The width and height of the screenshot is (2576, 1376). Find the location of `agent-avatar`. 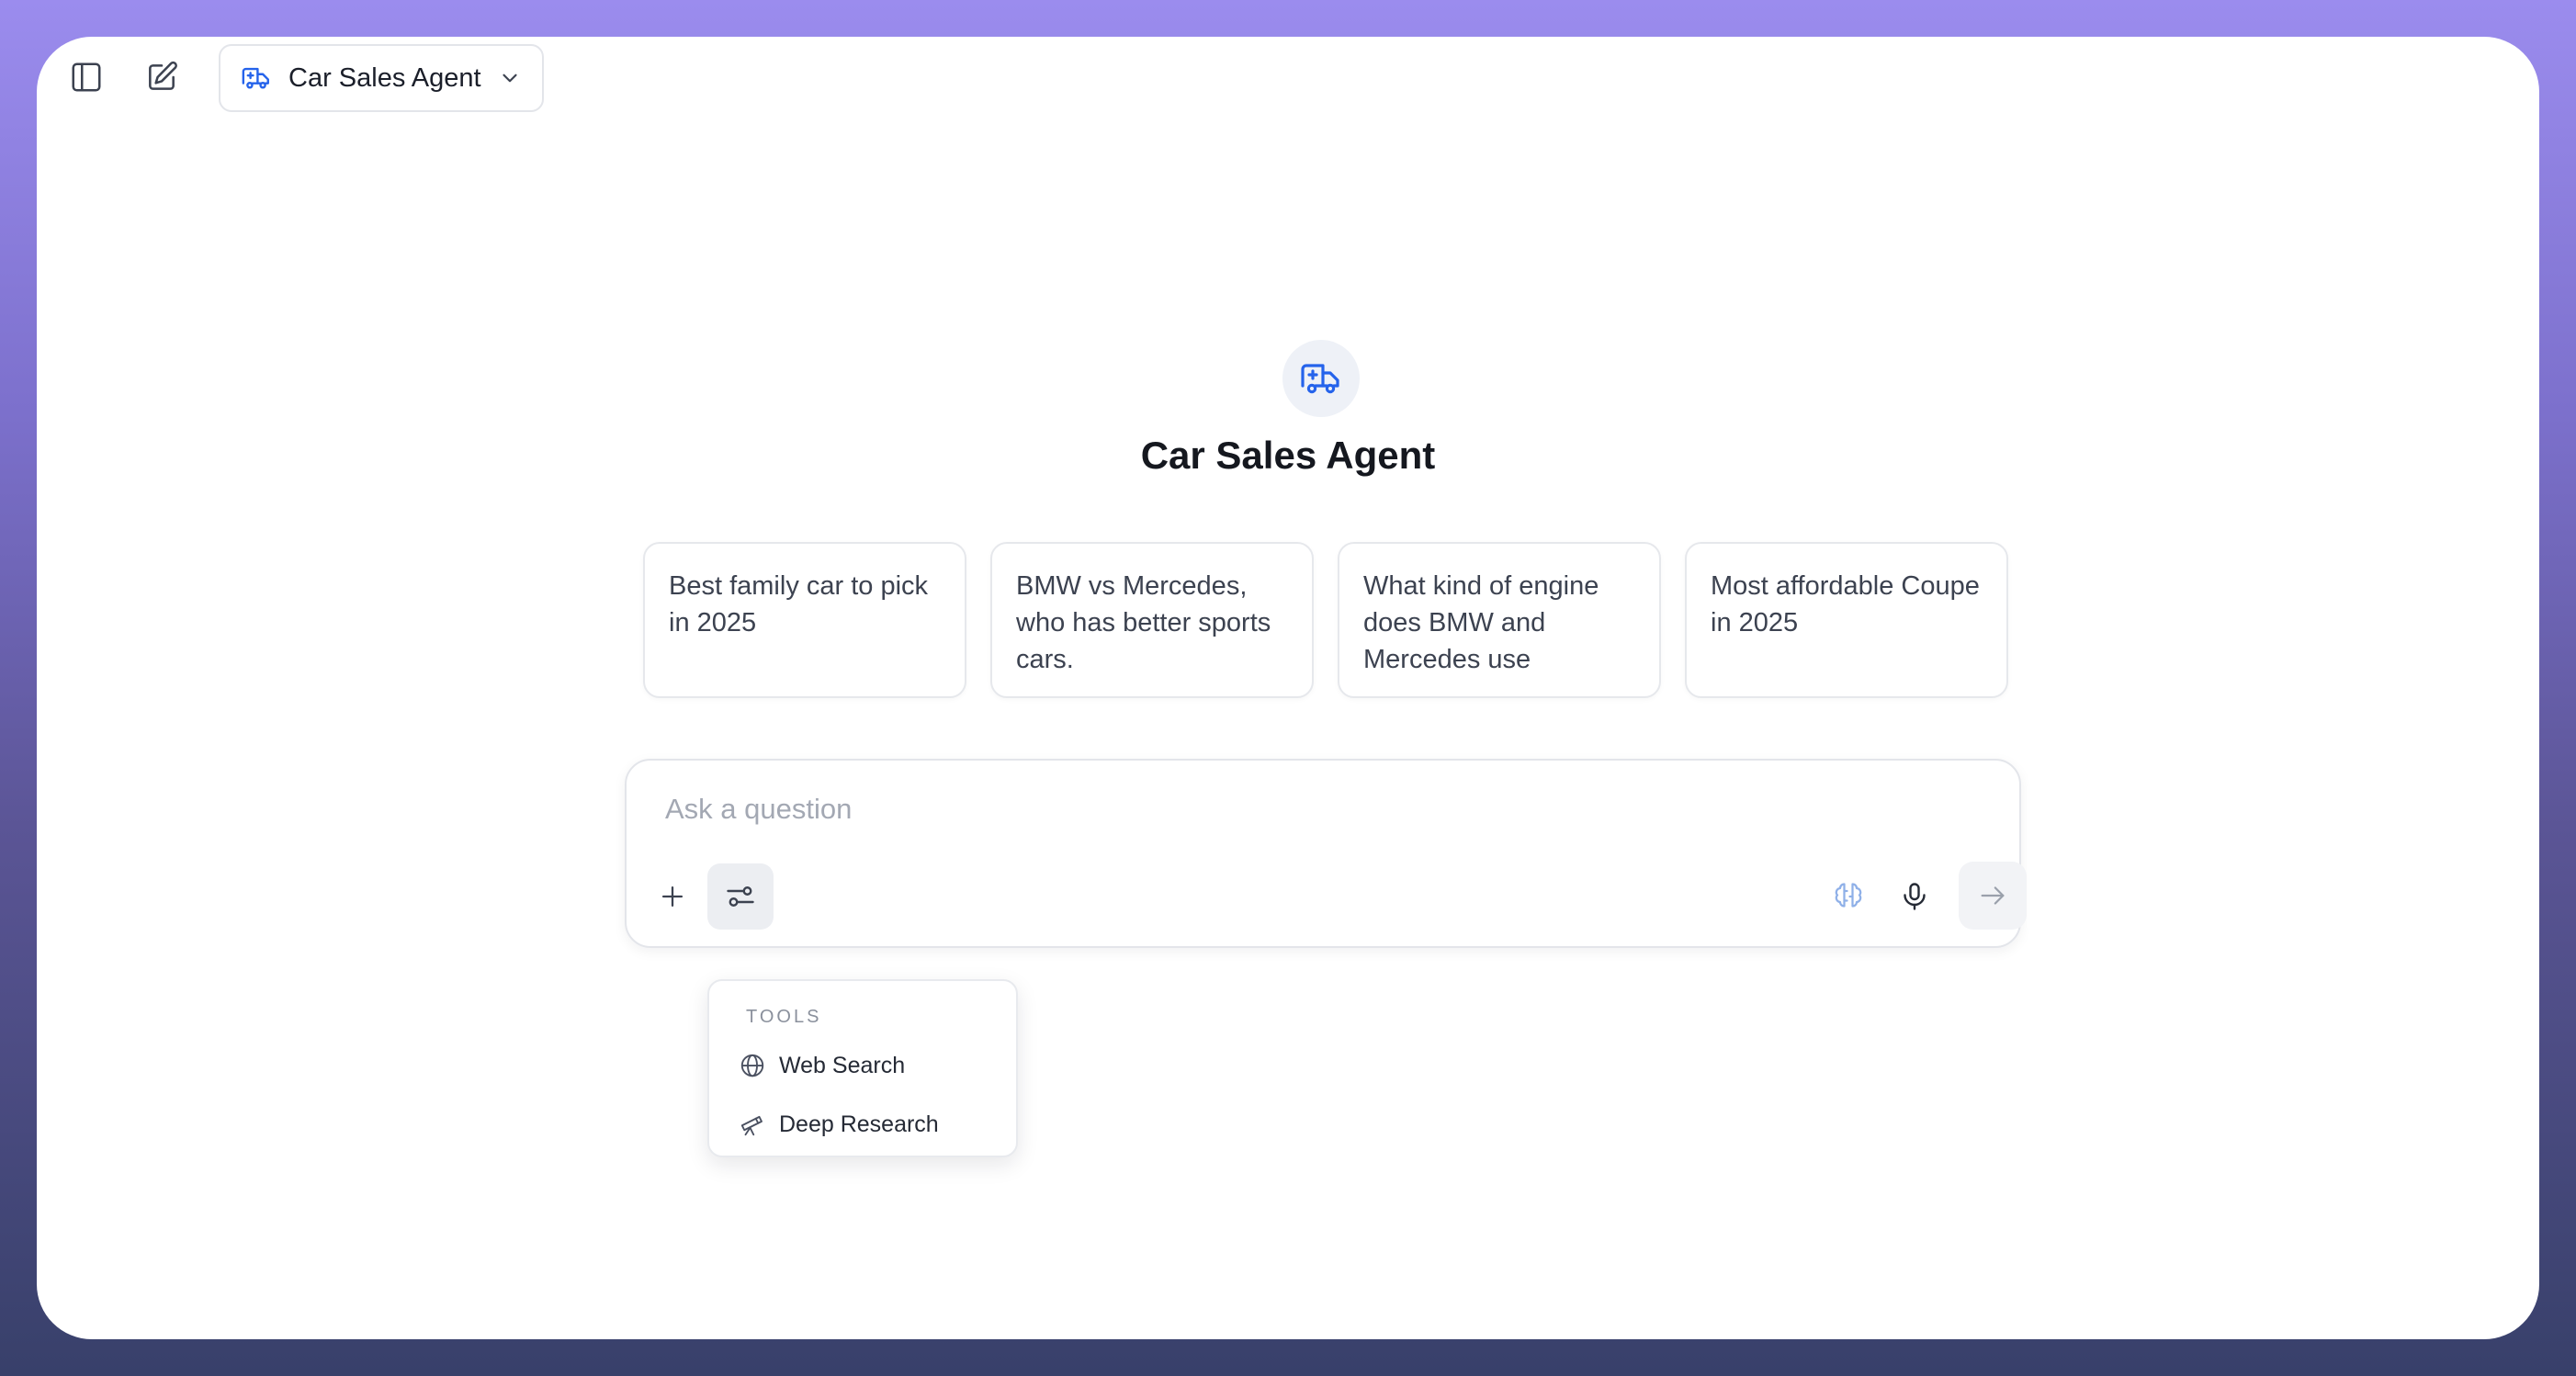

agent-avatar is located at coordinates (1321, 378).